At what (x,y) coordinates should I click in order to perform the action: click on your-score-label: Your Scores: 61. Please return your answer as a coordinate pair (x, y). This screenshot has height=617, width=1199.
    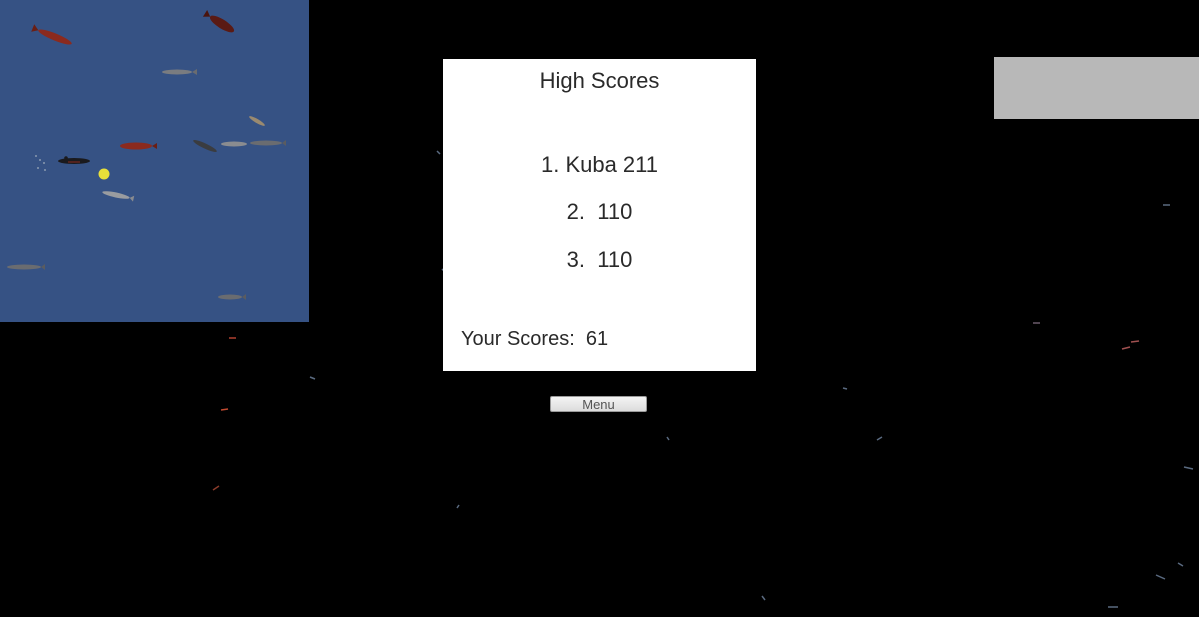
    Looking at the image, I should click on (535, 339).